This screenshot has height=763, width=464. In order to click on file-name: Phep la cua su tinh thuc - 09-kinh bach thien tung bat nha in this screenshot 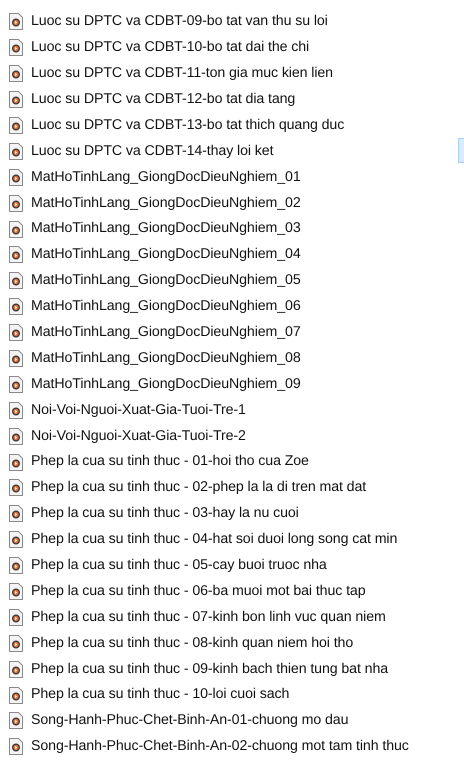, I will do `click(209, 669)`.